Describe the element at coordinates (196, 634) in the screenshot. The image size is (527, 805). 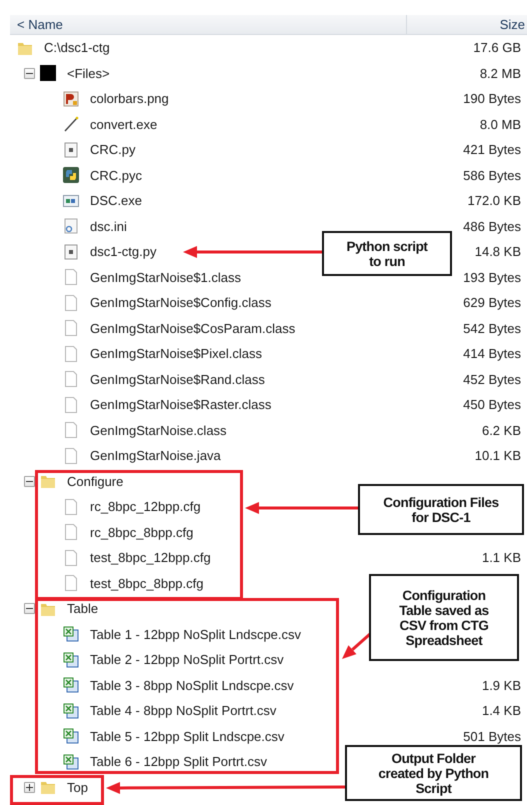
I see `file-name: Table 1 - 12bpp NoSplit Lndscpe.csv` at that location.